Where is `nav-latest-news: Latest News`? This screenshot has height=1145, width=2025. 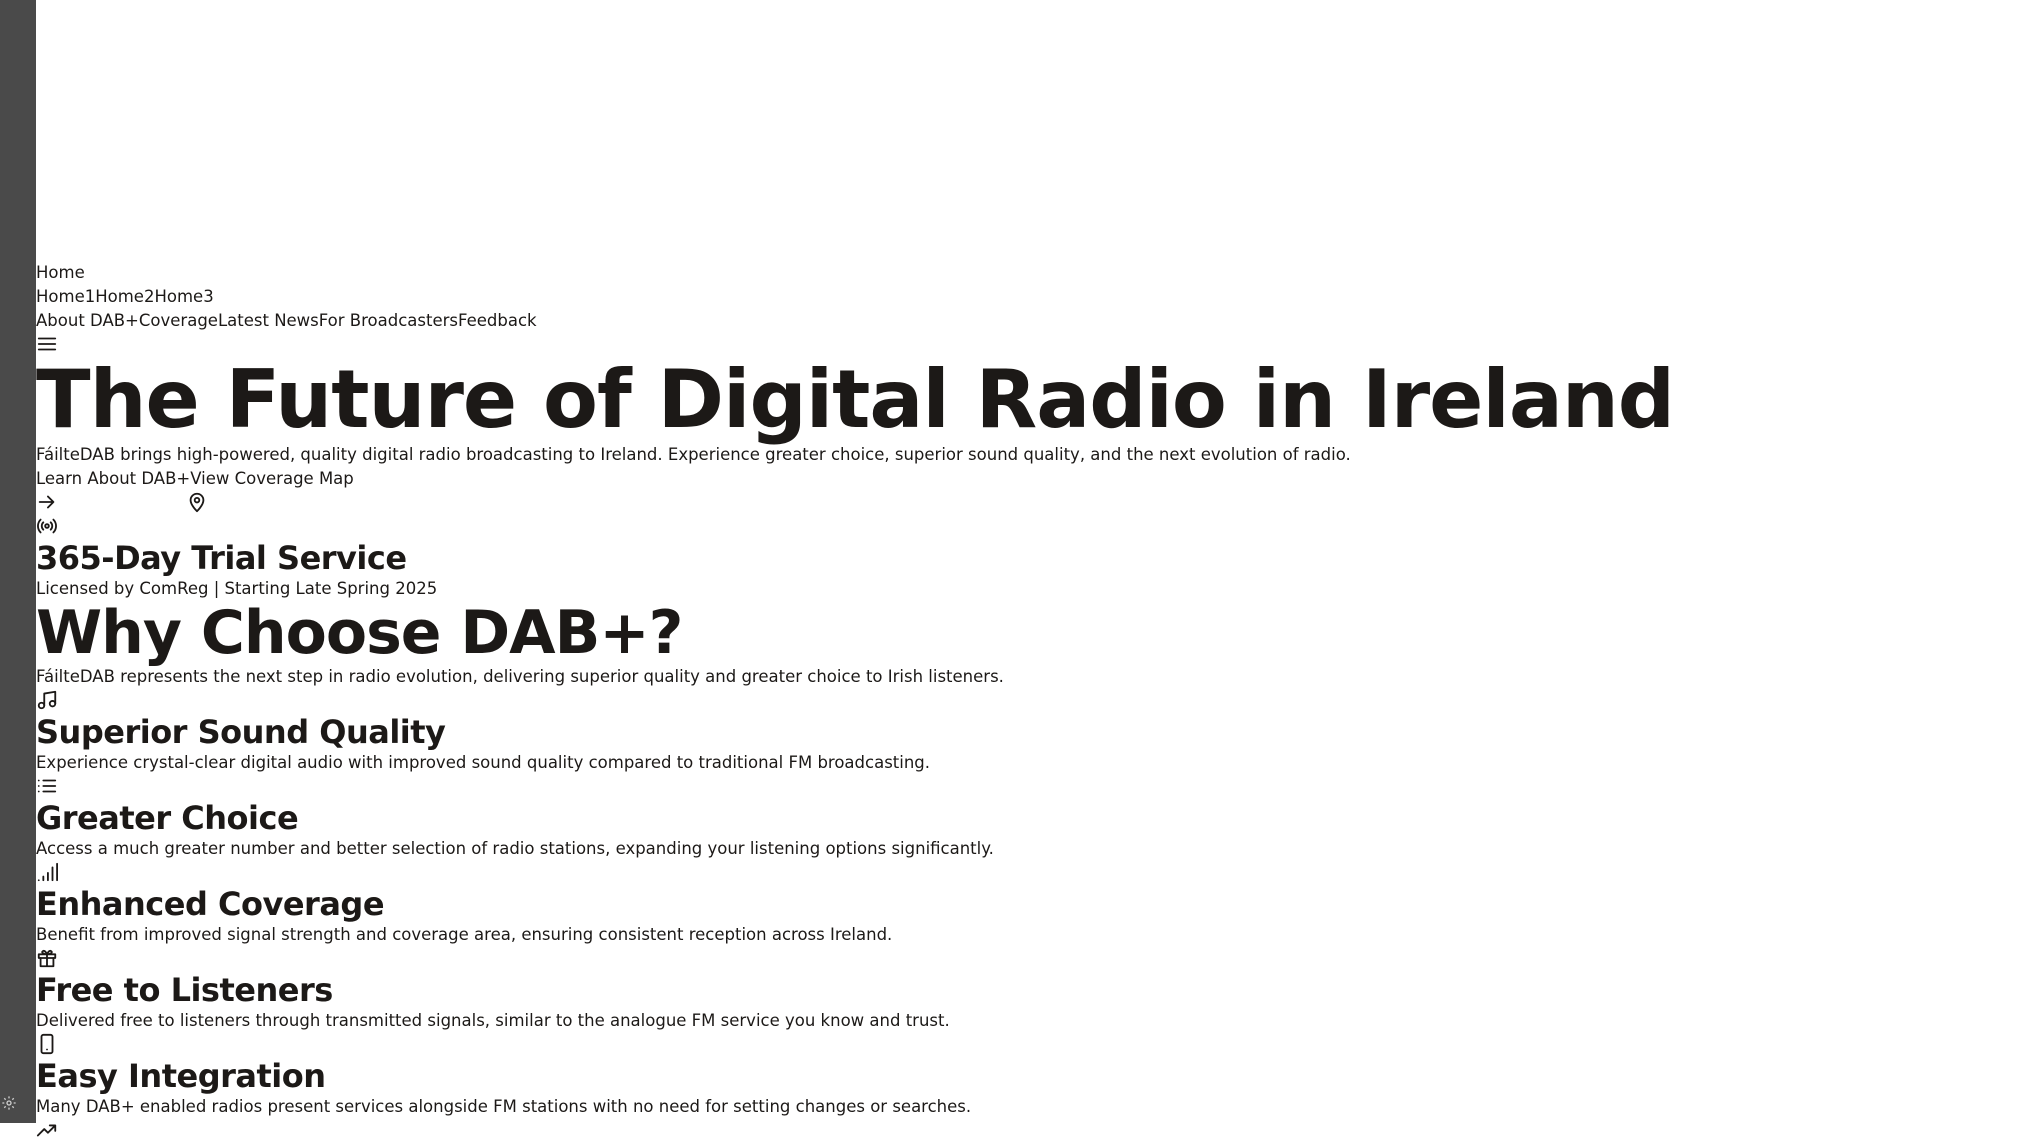
nav-latest-news: Latest News is located at coordinates (268, 321).